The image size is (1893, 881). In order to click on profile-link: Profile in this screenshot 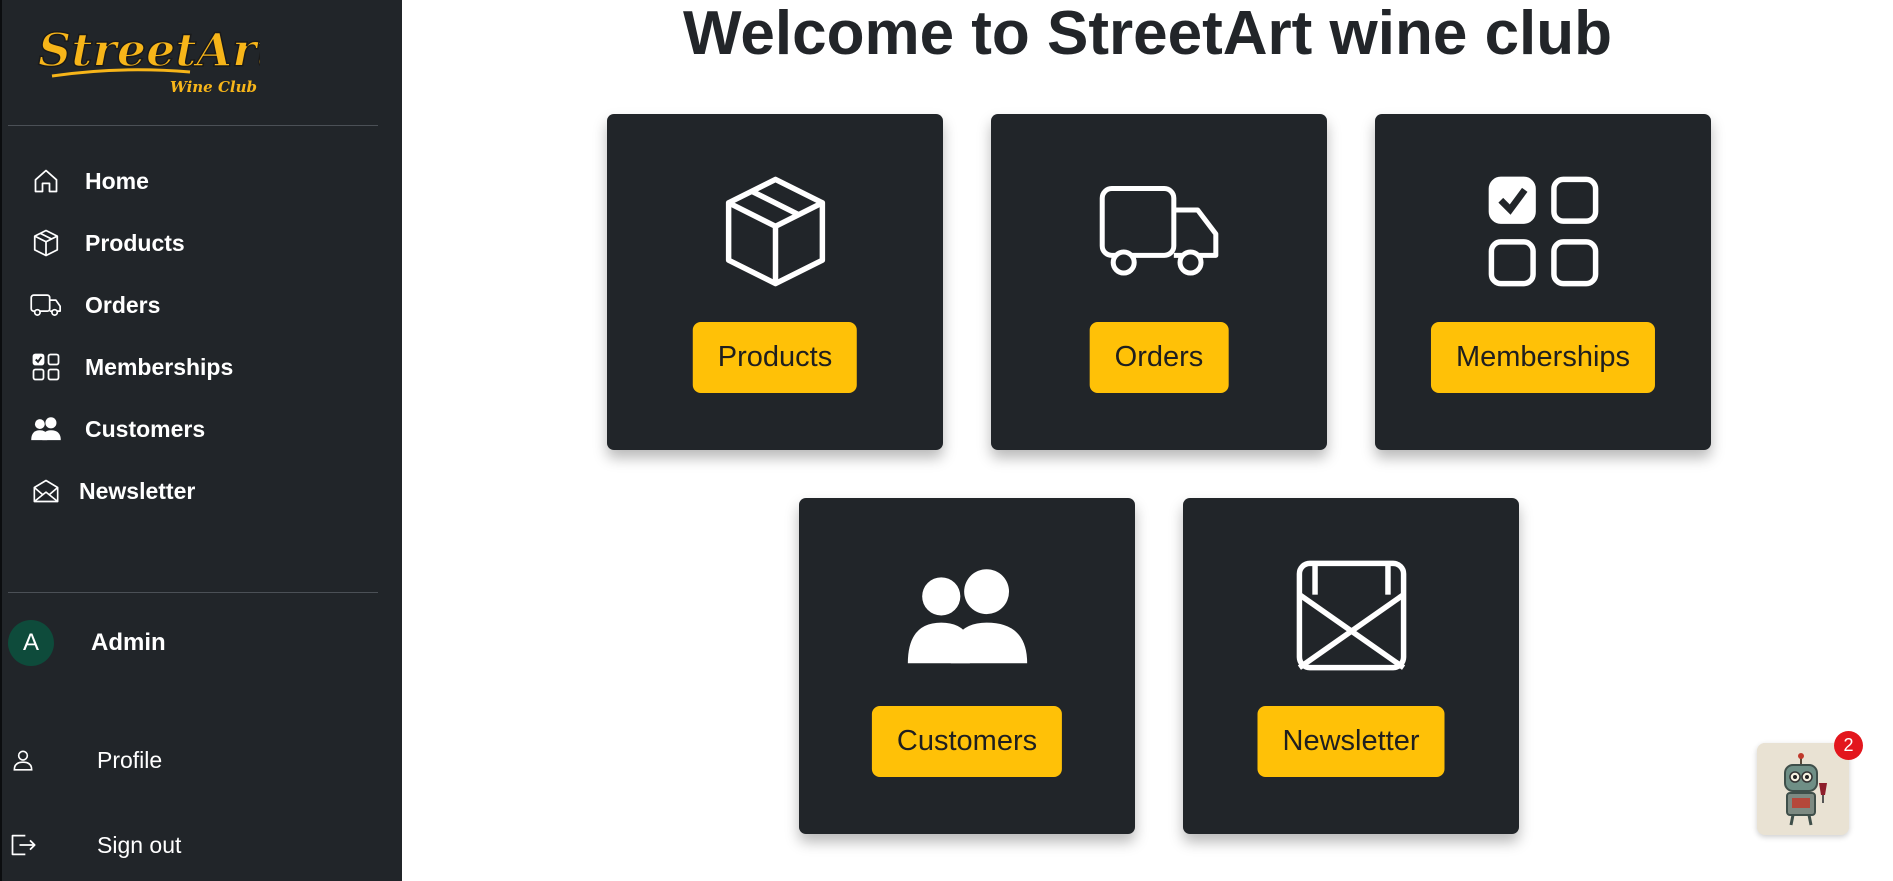, I will do `click(200, 760)`.